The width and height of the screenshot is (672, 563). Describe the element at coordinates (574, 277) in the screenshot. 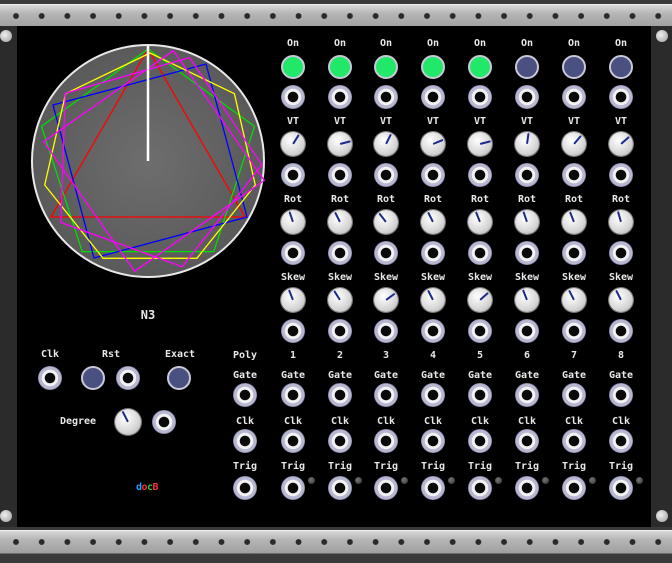

I see `skew-label-7: Skew` at that location.